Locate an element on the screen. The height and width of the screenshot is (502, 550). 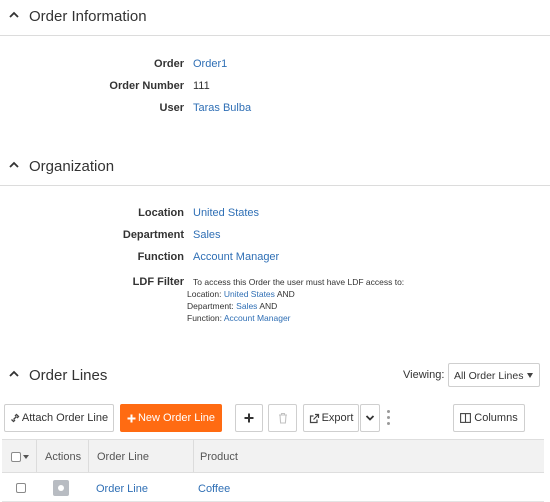
location-link: United States is located at coordinates (226, 213).